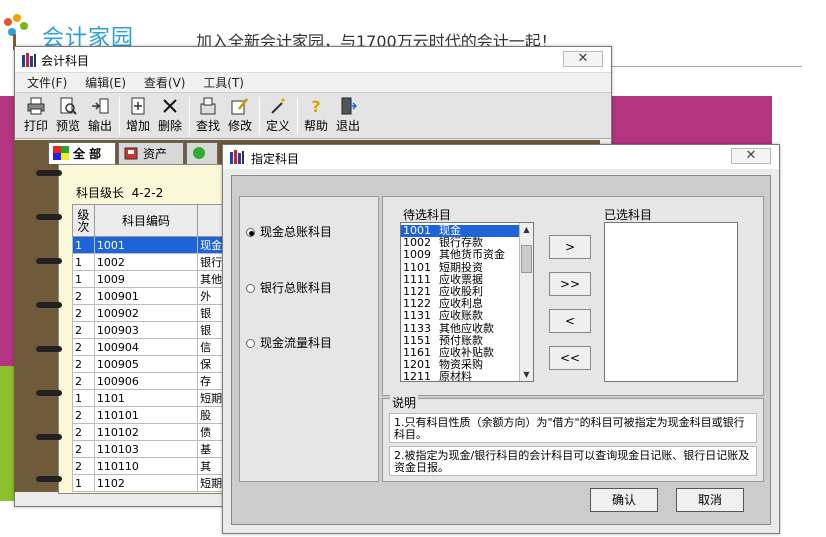 This screenshot has width=826, height=537. I want to click on cancel-button: 取消, so click(710, 500).